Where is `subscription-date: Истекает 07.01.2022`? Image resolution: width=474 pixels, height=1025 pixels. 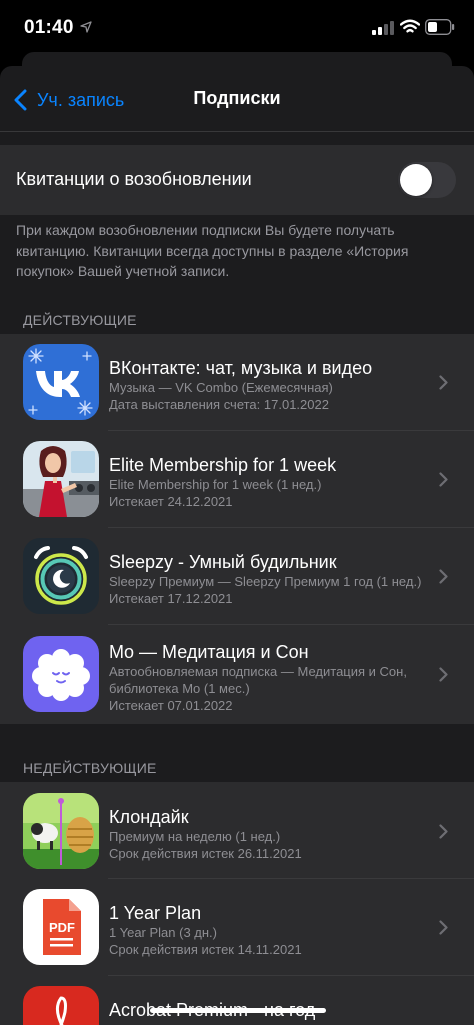
subscription-date: Истекает 07.01.2022 is located at coordinates (171, 705).